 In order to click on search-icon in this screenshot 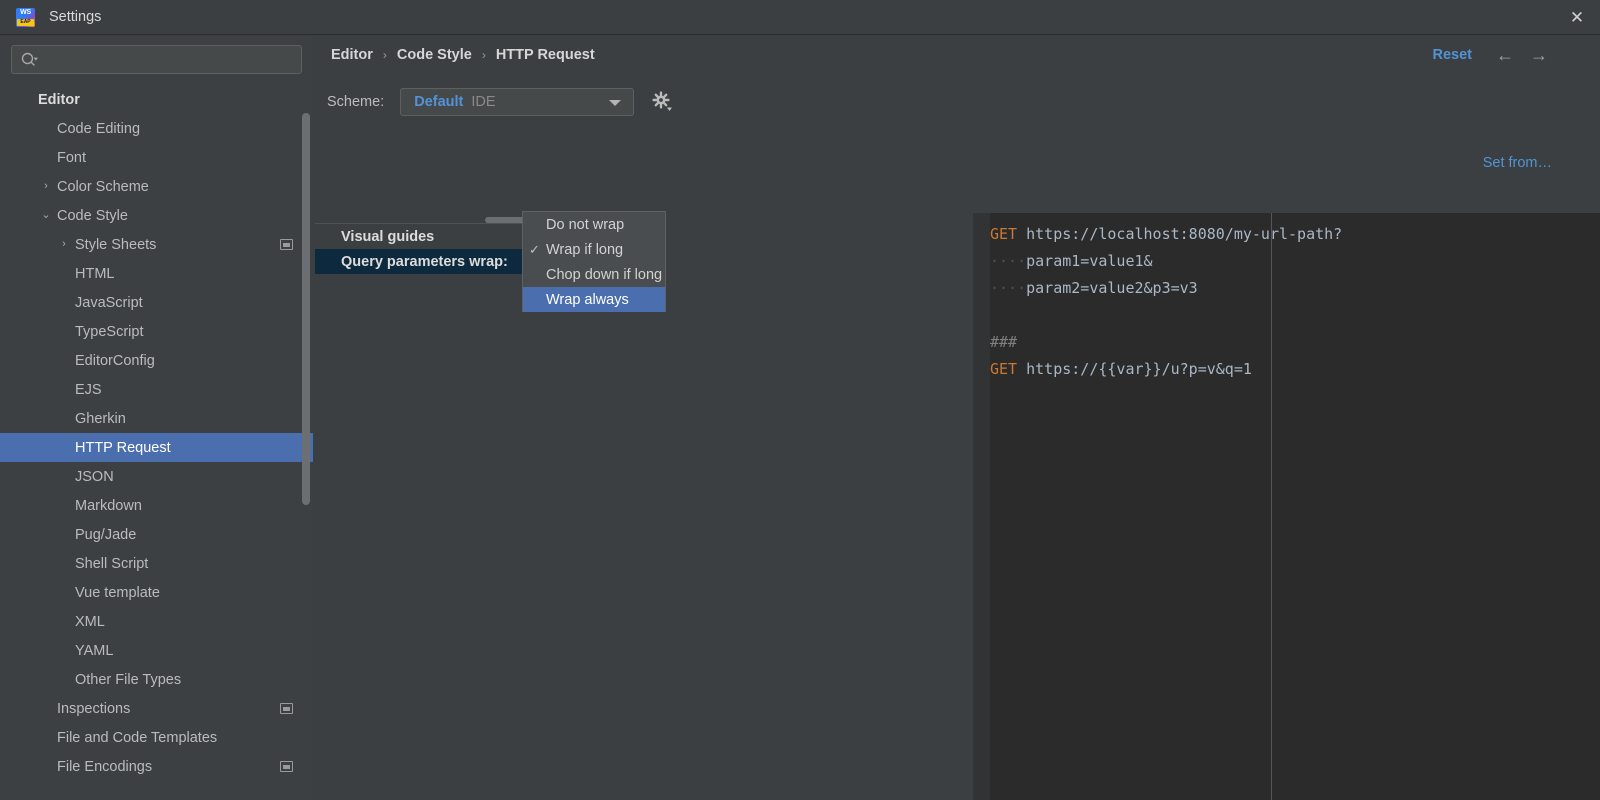, I will do `click(29, 59)`.